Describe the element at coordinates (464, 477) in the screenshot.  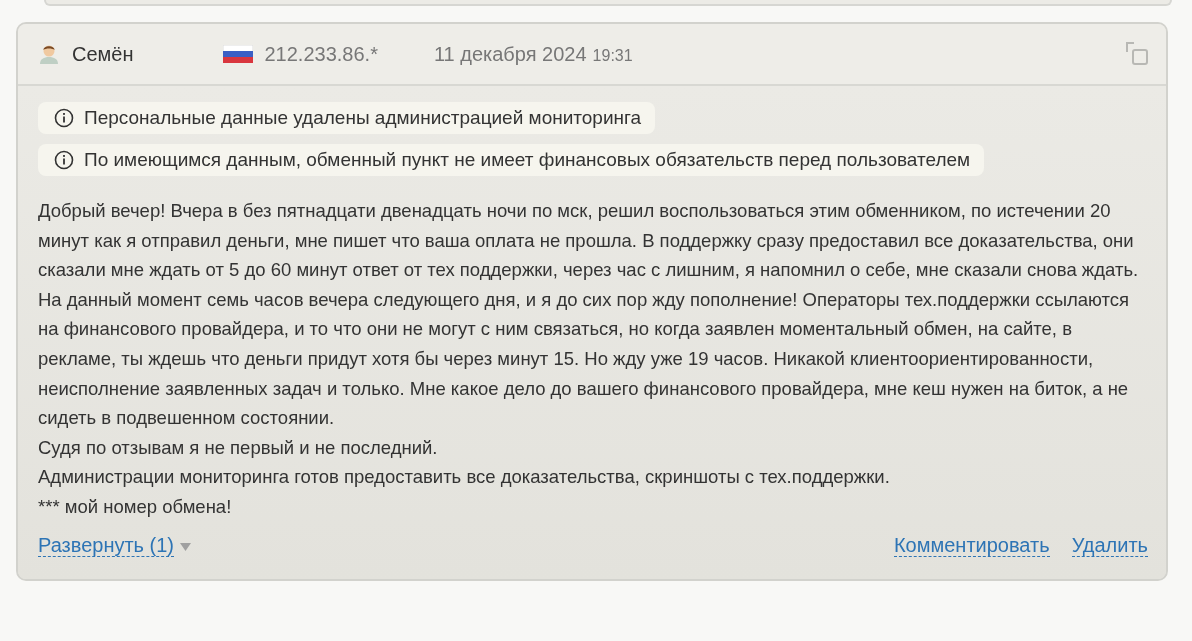
I see `review-paragraph: Администрации мониторинга готов предоставить все доказательства, скриншоты с тех.поддержки.` at that location.